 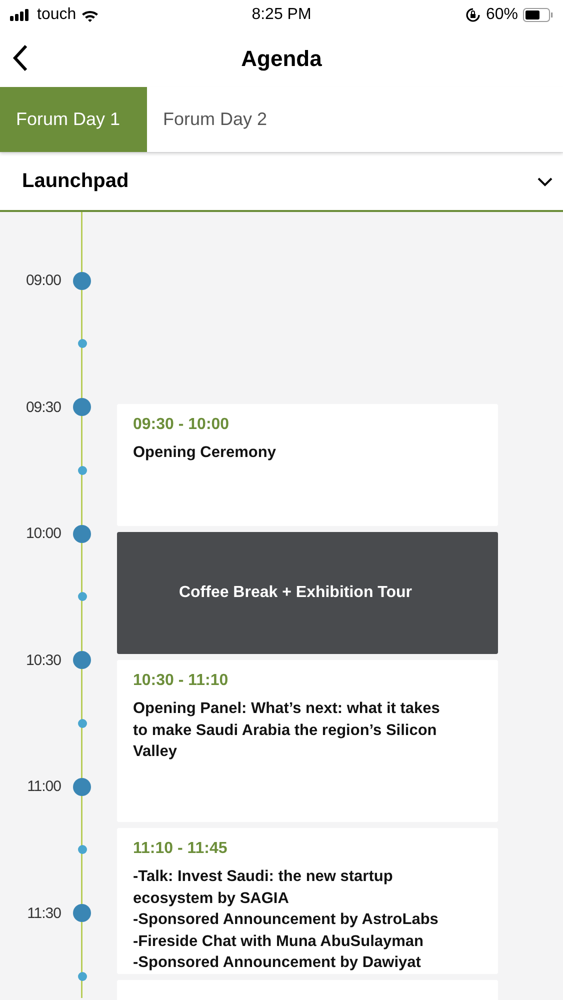 I want to click on carrier-name: touch, so click(x=56, y=15).